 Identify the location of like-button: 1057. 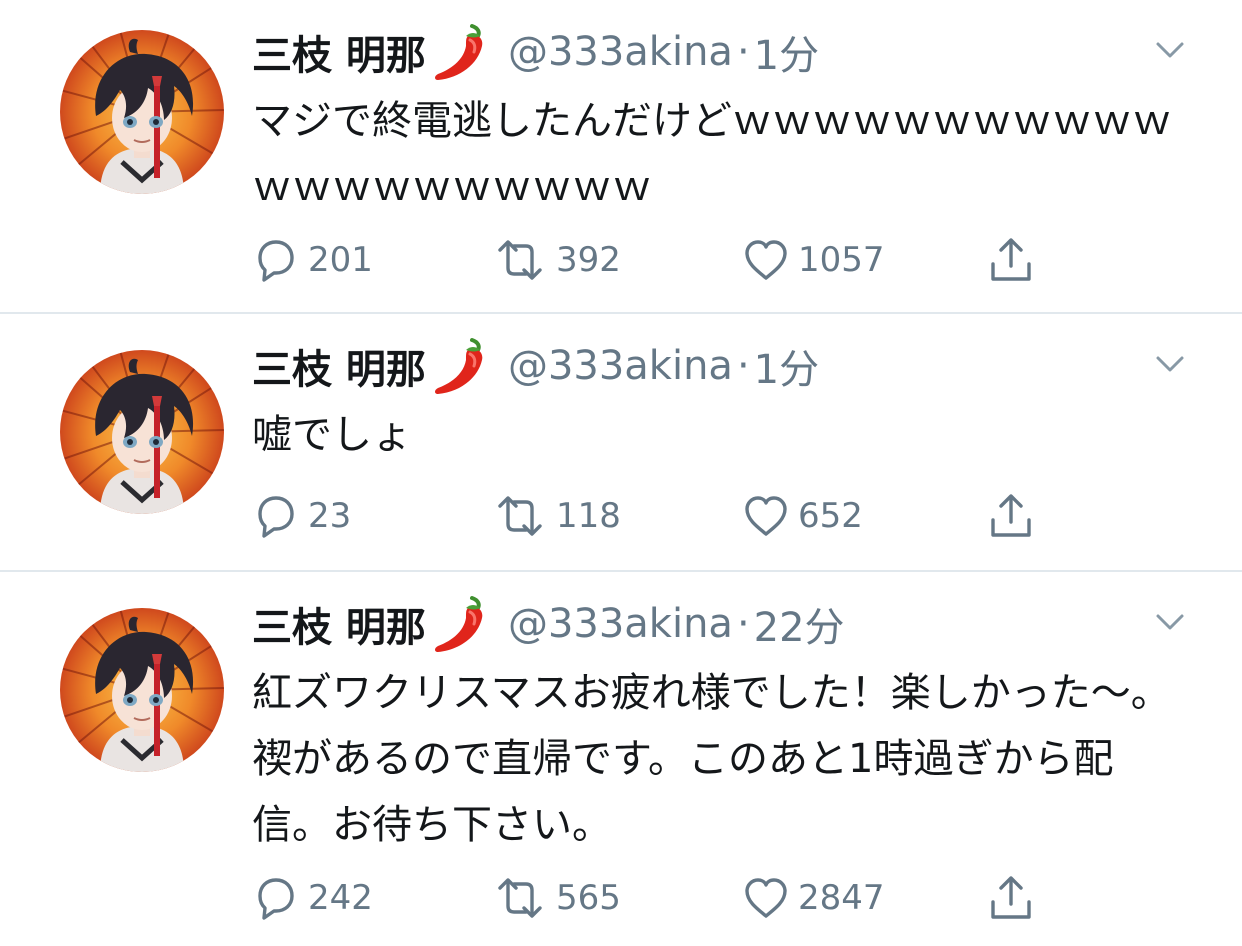
(813, 260).